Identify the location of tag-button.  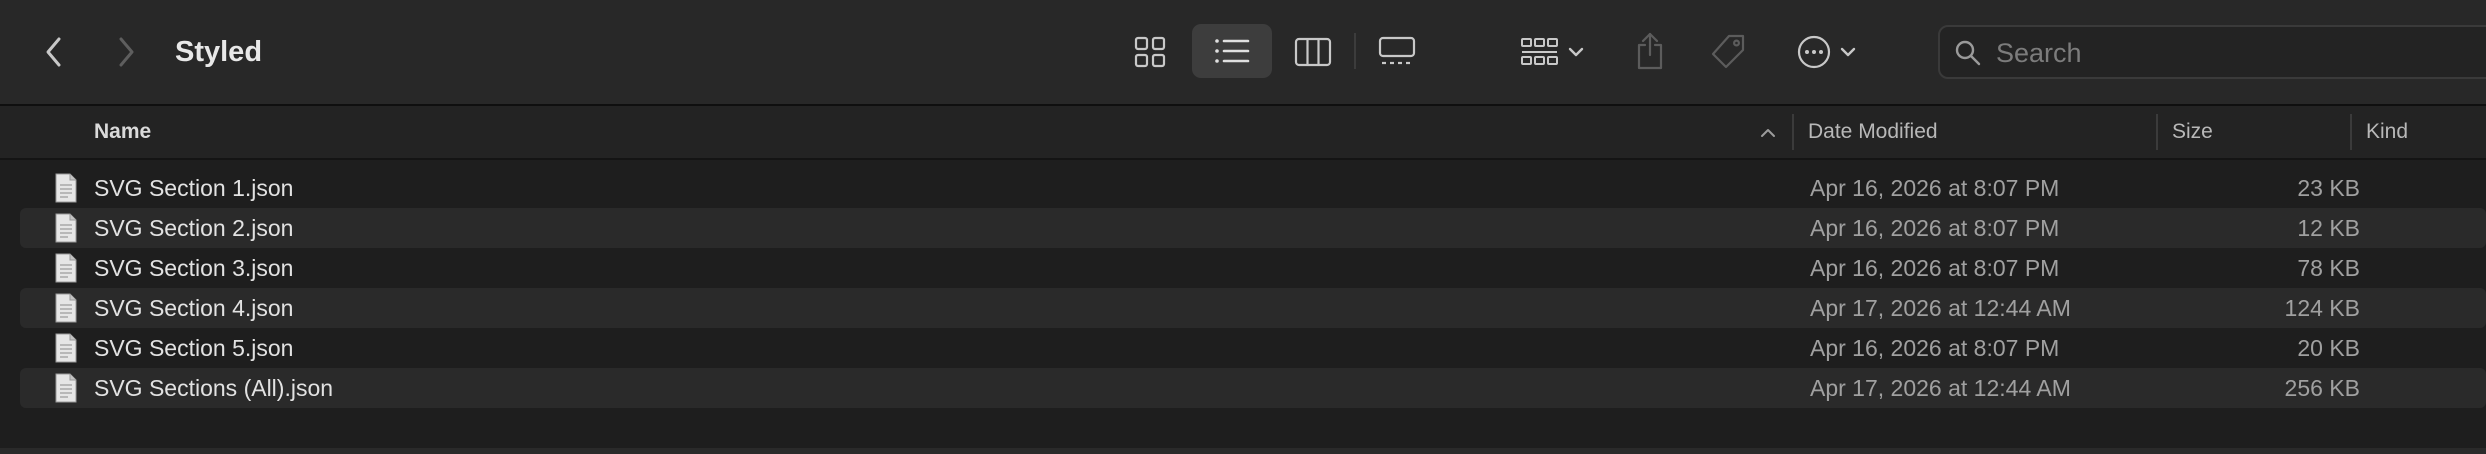
(1728, 52).